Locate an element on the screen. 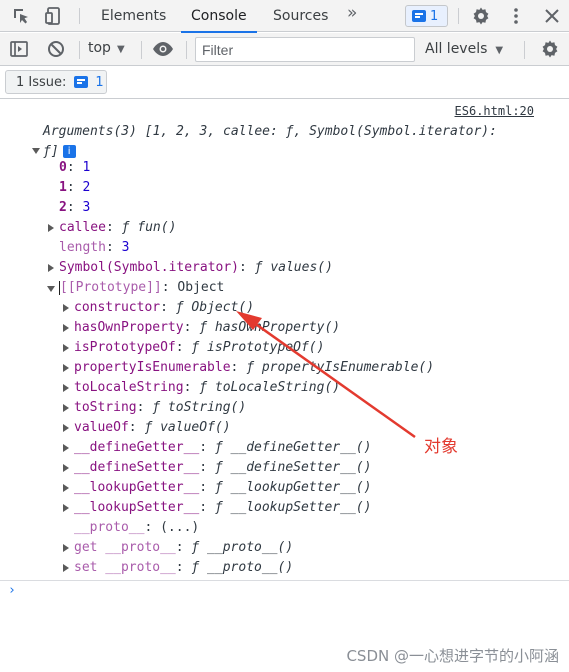 The width and height of the screenshot is (569, 672). prototype-method-row: isPrototypeOf: ƒ isPrototypeOf() is located at coordinates (199, 348).